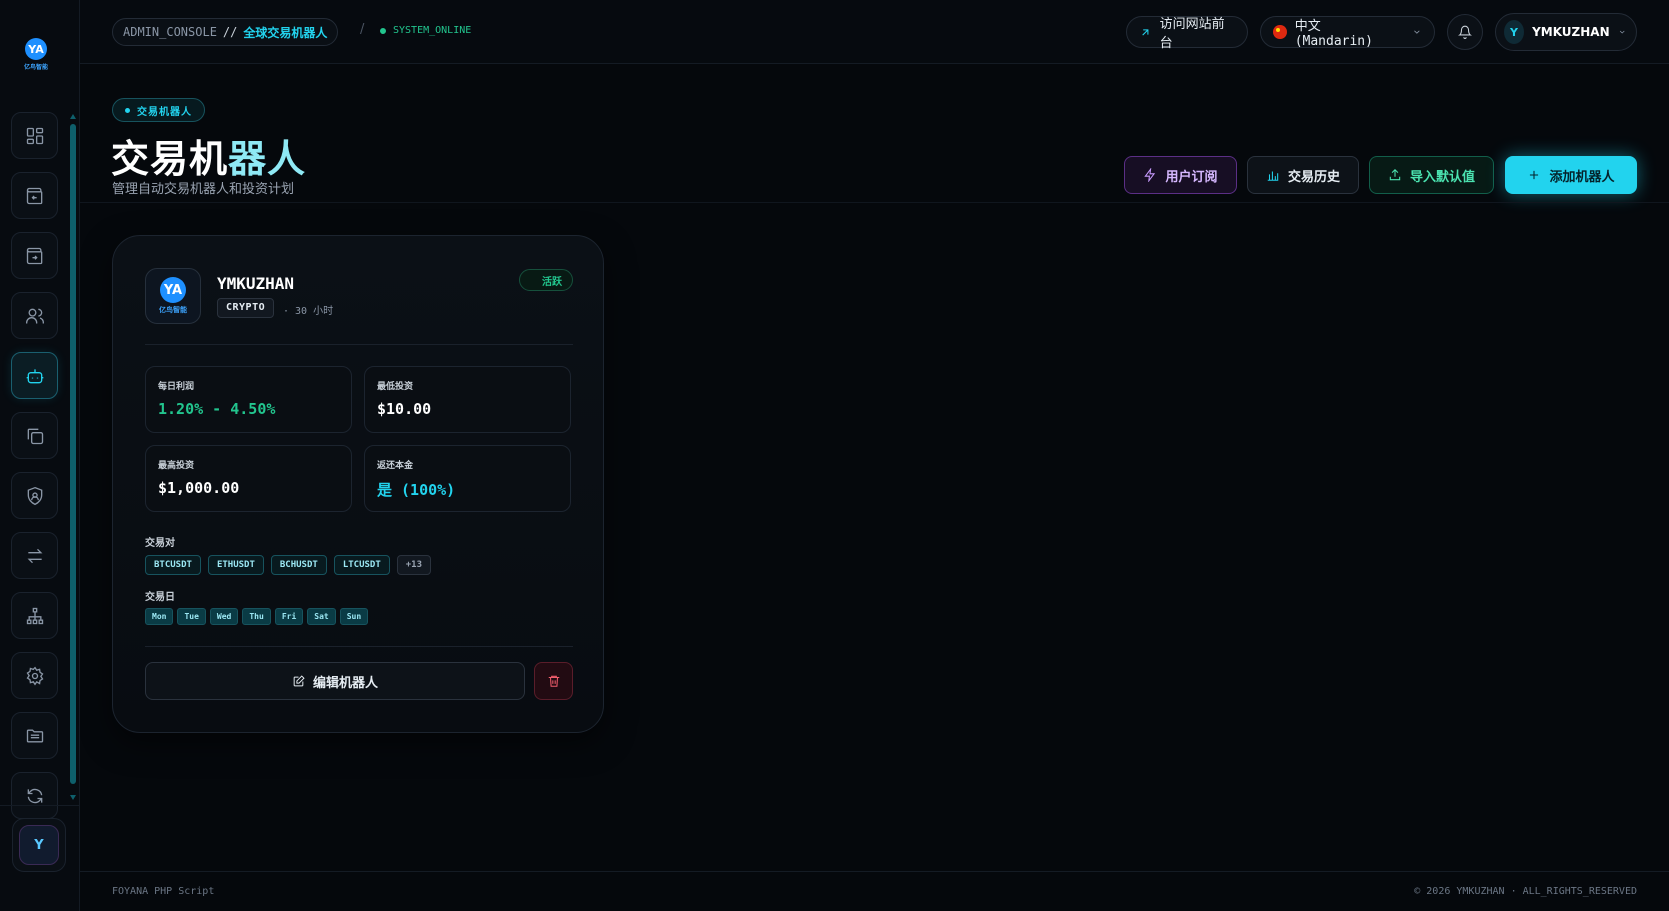 This screenshot has height=911, width=1669. I want to click on sidebar-item-deposits, so click(34, 195).